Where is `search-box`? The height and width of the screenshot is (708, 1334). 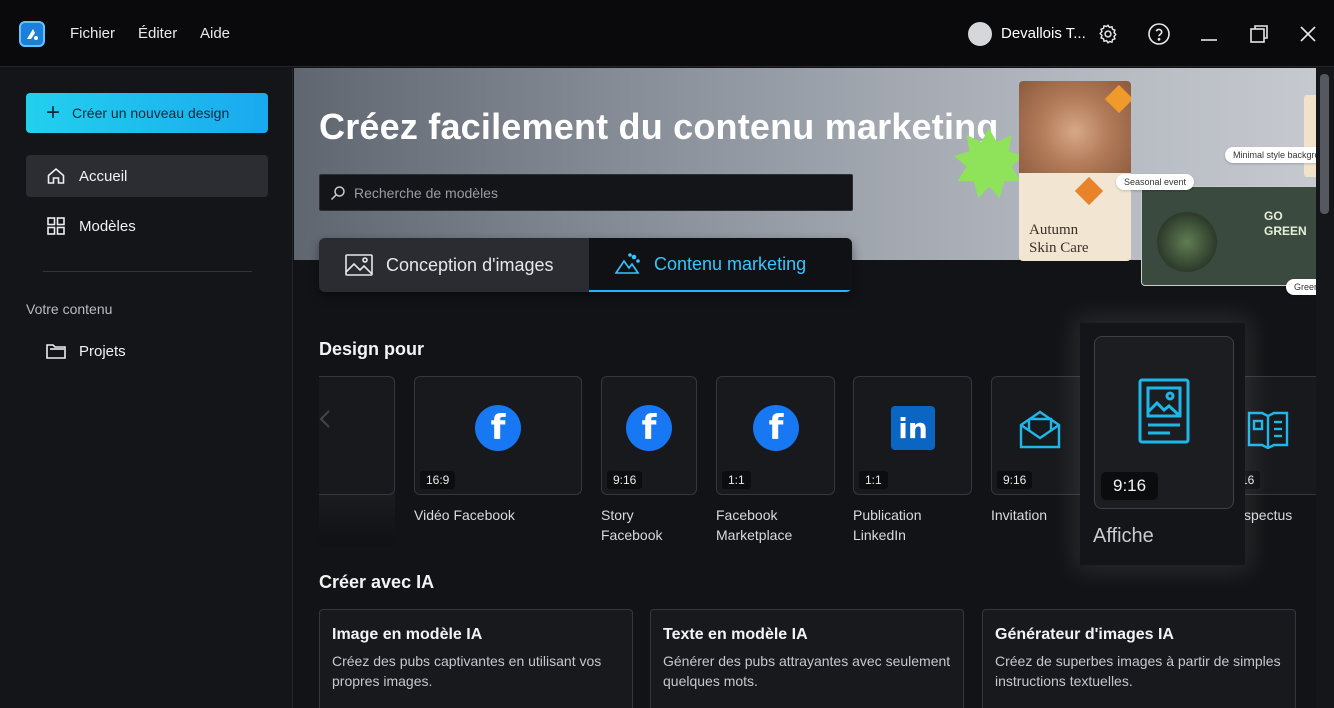 search-box is located at coordinates (586, 192).